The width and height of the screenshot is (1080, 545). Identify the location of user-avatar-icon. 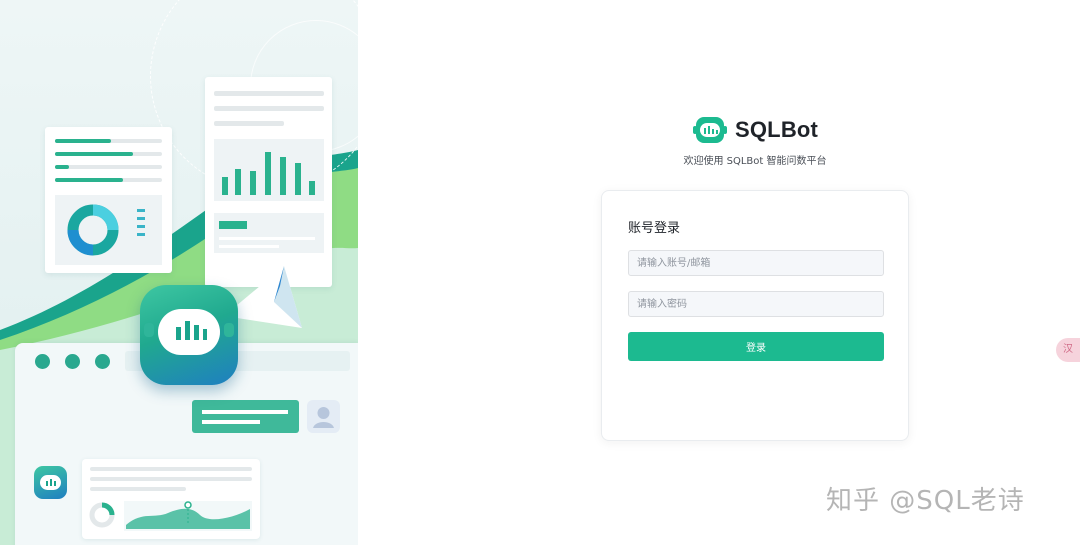
(323, 416).